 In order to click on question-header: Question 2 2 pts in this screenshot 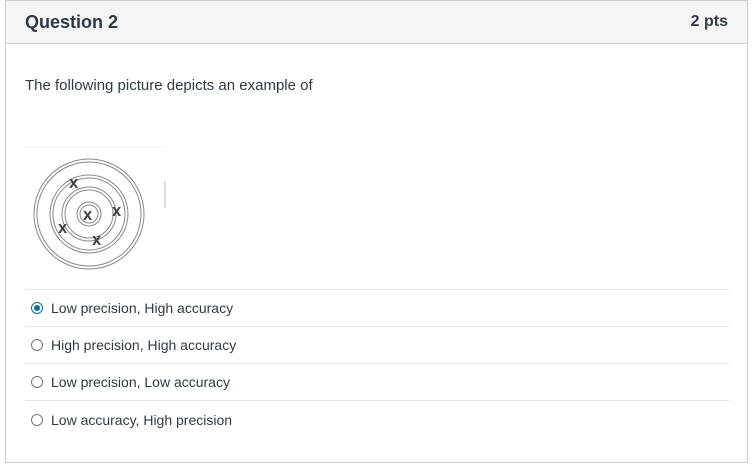, I will do `click(376, 22)`.